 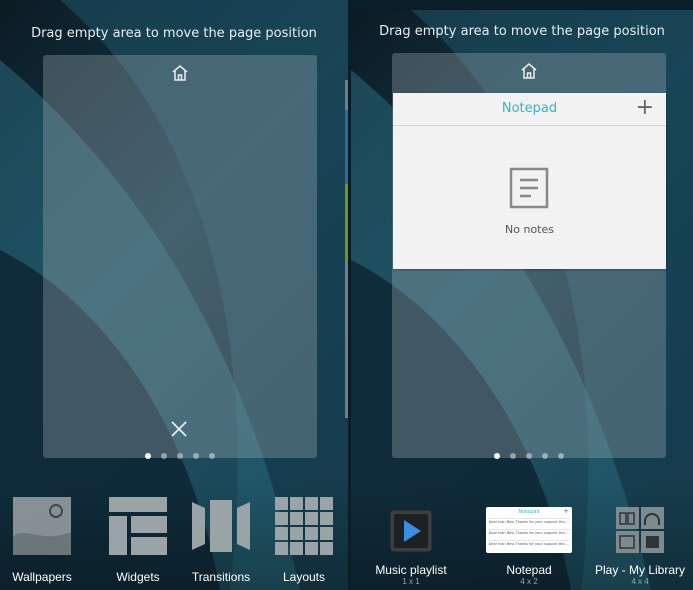 What do you see at coordinates (411, 570) in the screenshot?
I see `music-playlist-label: Music playlist` at bounding box center [411, 570].